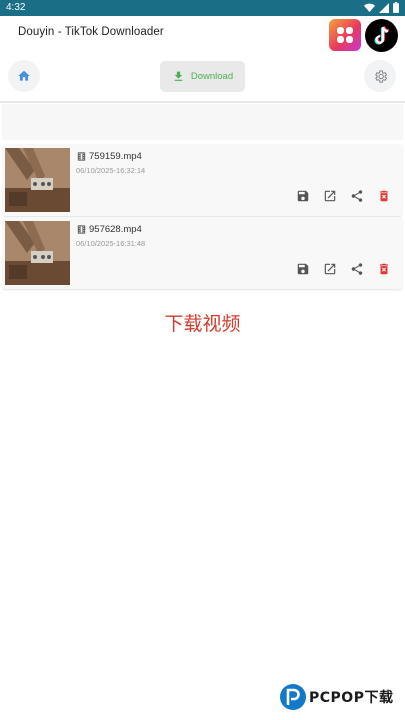 This screenshot has width=405, height=720. Describe the element at coordinates (351, 698) in the screenshot. I see `watermark-text: PCPOP下载` at that location.